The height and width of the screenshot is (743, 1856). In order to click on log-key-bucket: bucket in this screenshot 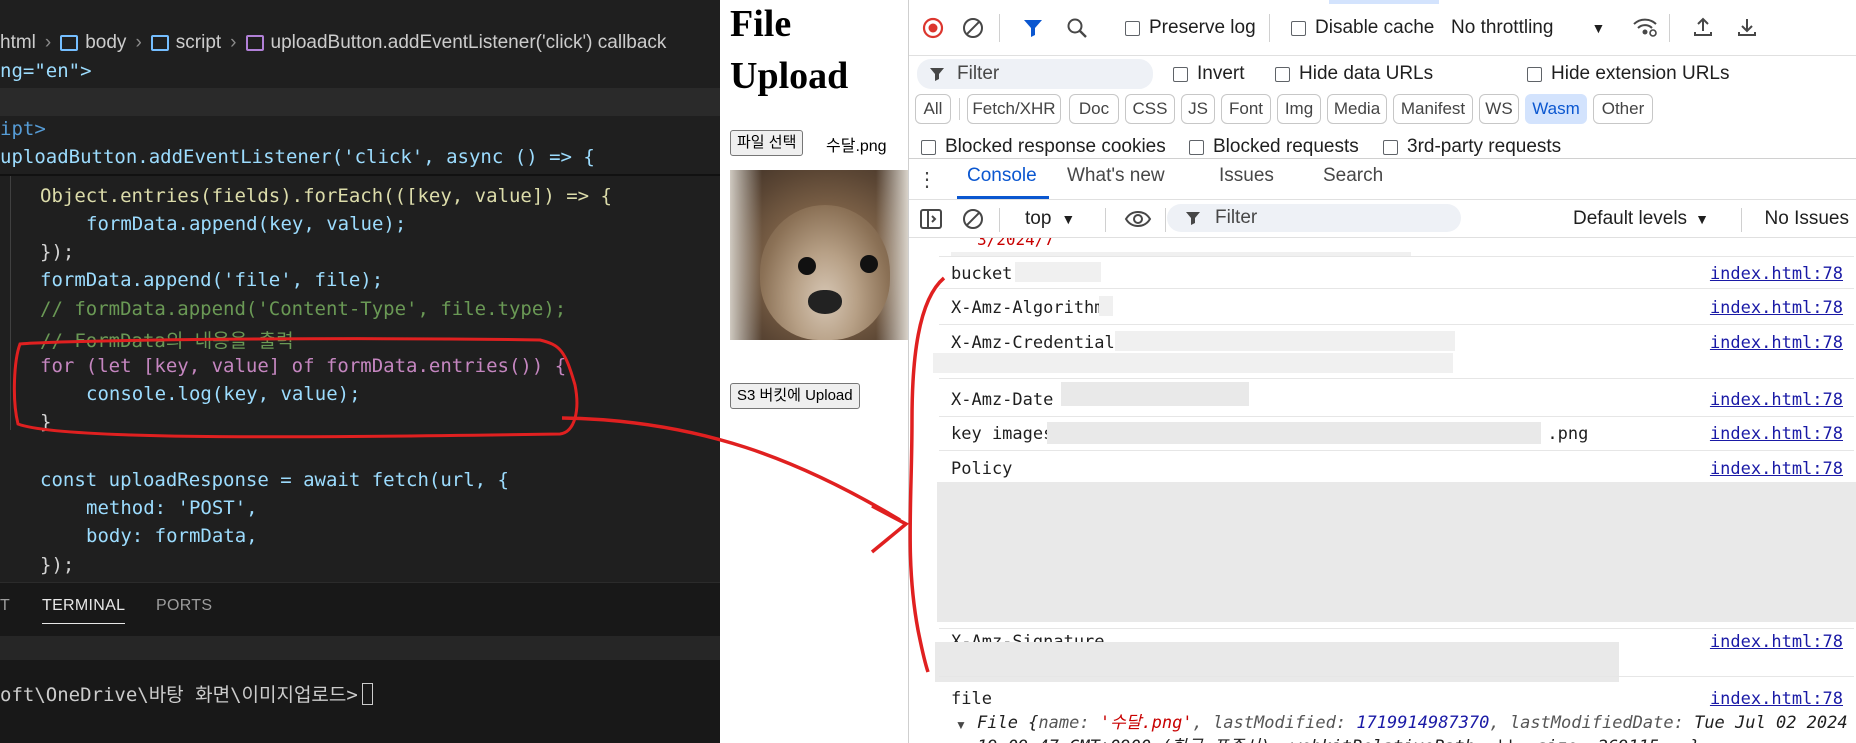, I will do `click(982, 274)`.